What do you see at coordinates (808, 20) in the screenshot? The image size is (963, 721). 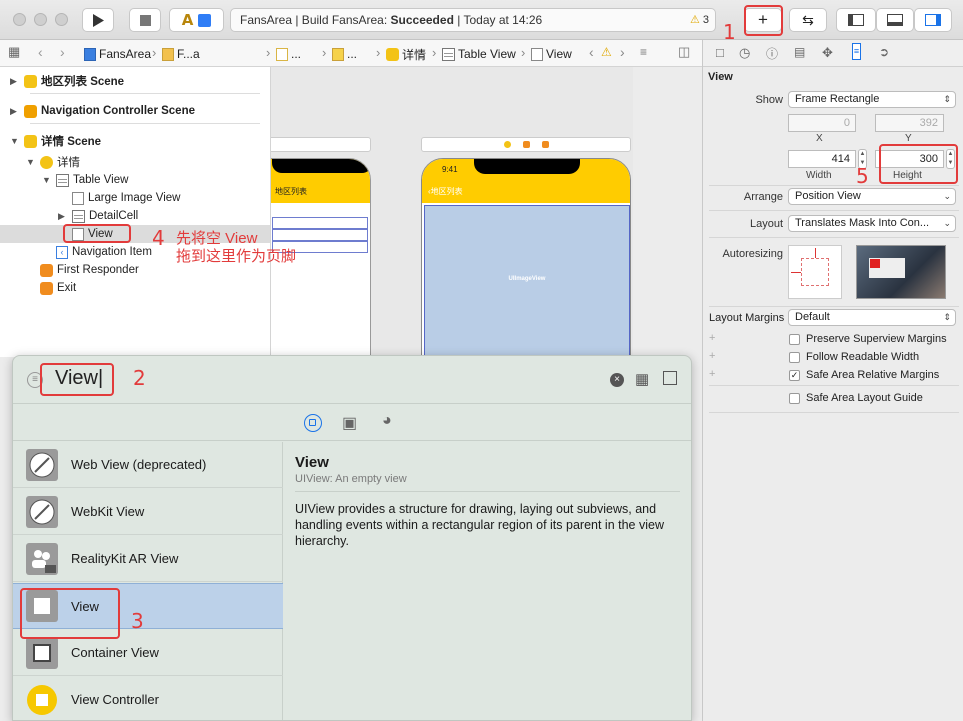 I see `code-review-button: ⇆` at bounding box center [808, 20].